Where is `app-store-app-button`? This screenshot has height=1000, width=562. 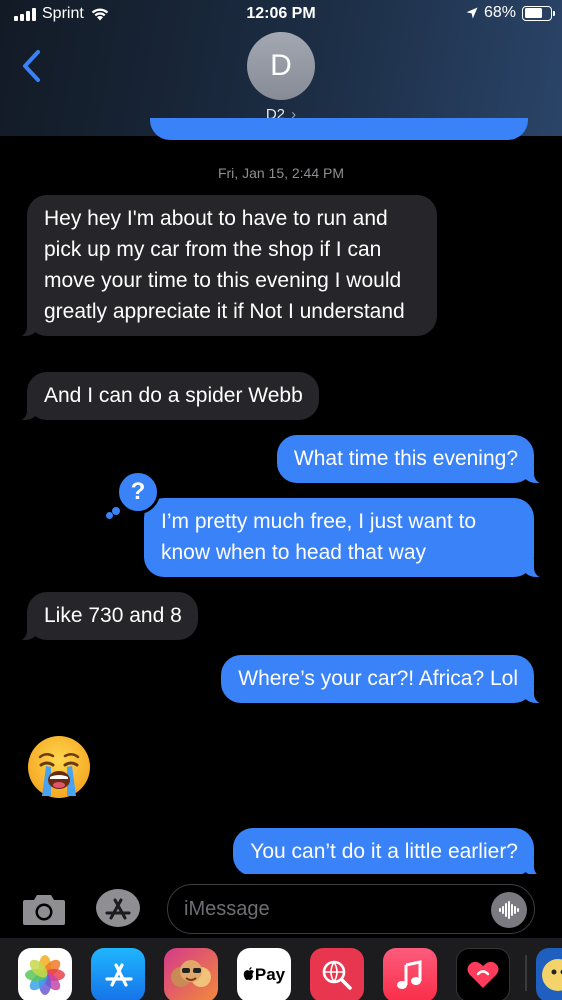 app-store-app-button is located at coordinates (118, 974).